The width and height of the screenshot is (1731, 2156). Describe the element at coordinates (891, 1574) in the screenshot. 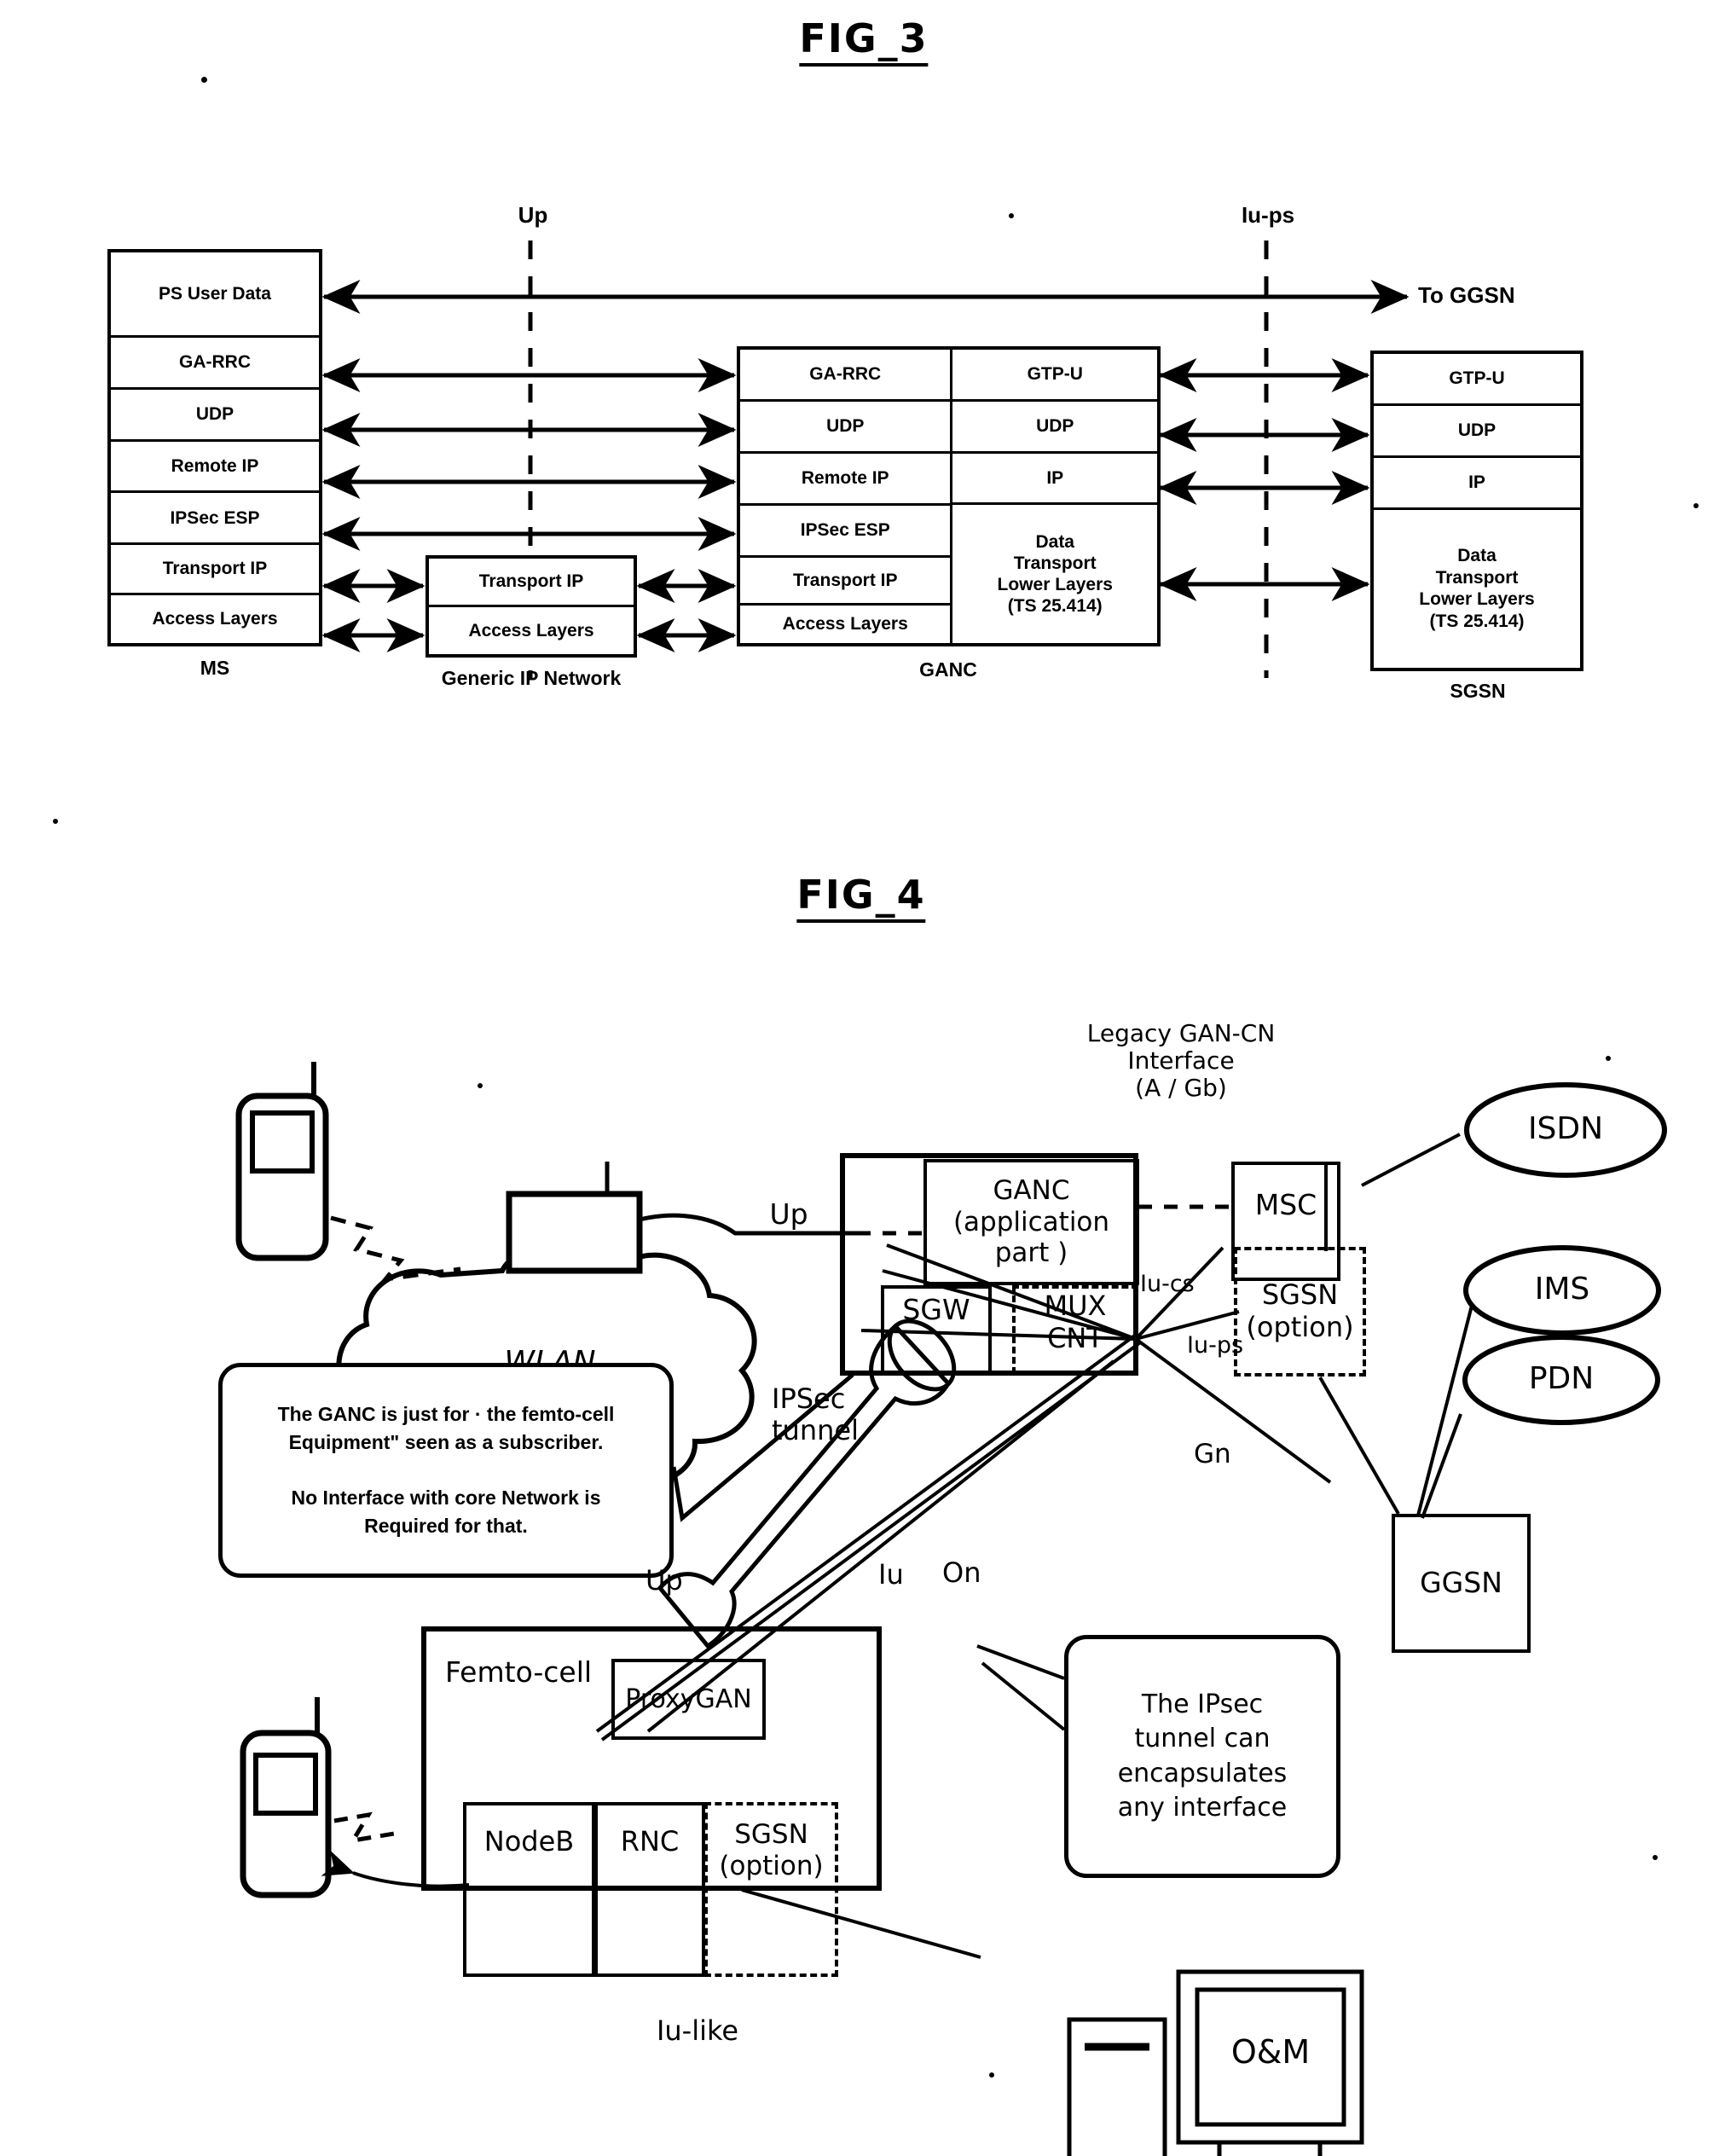

I see `fig4-iu-label: Iu` at that location.